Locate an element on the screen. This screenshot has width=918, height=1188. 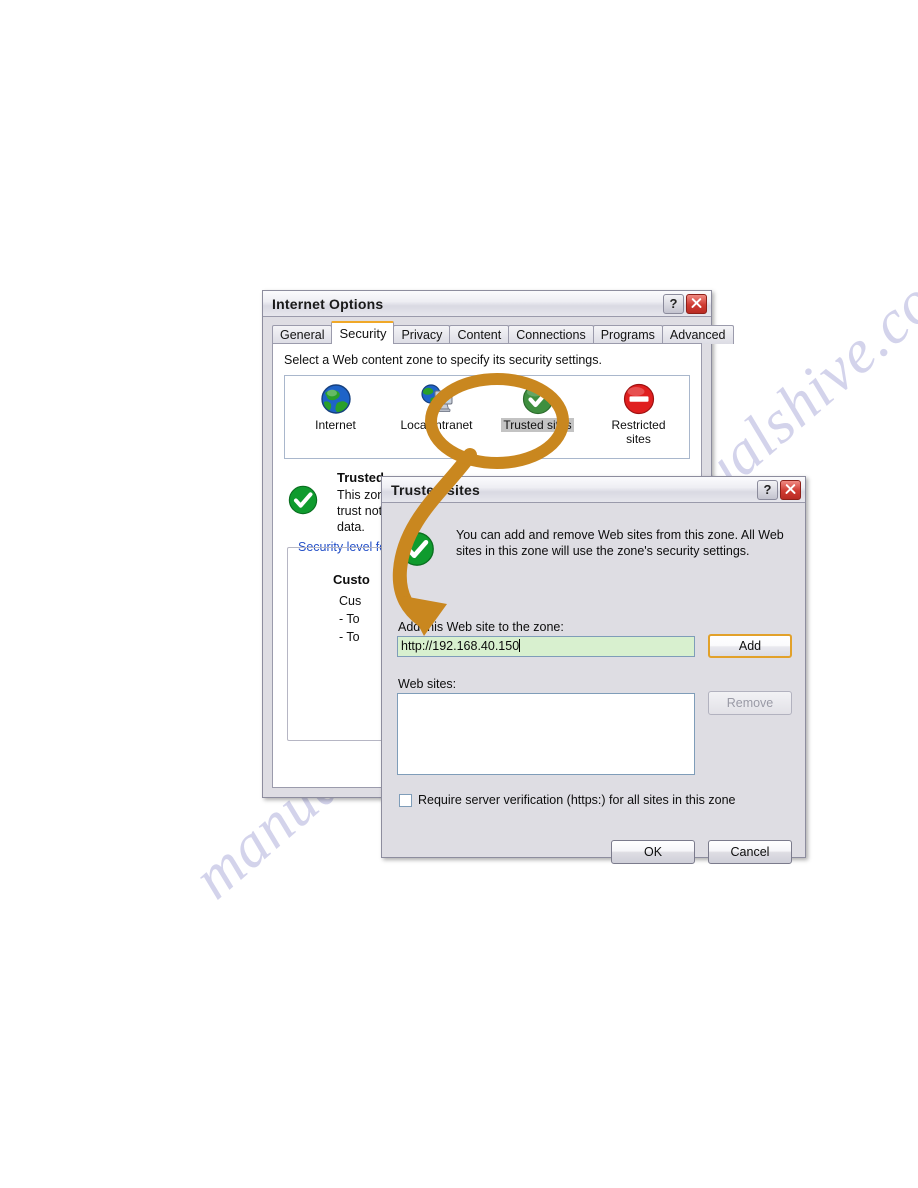
zone-trusted-sites: Trusted sites is located at coordinates (538, 406).